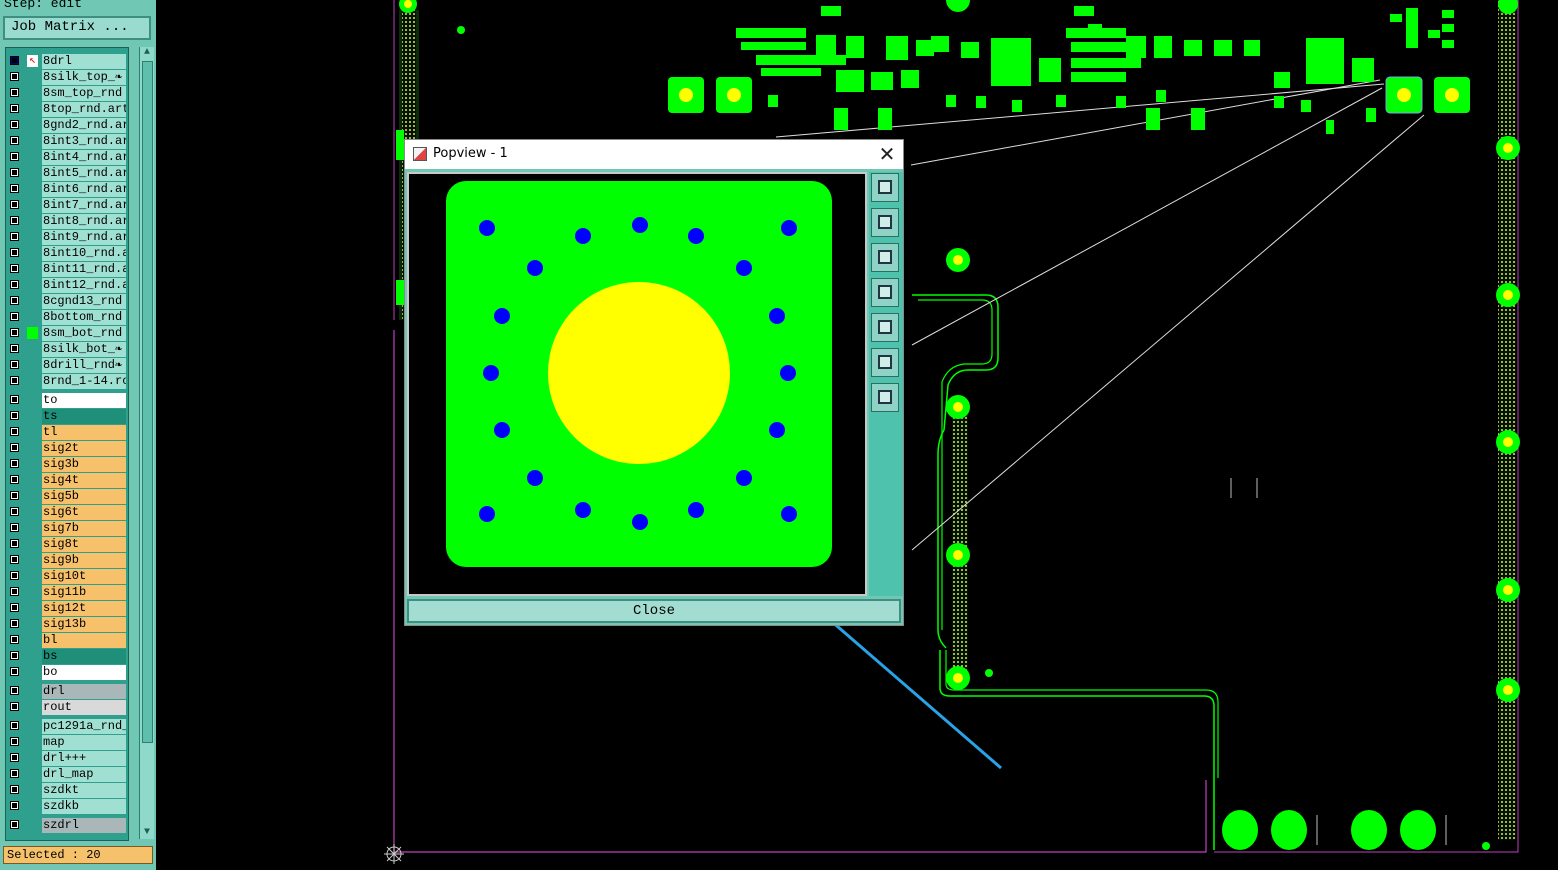 This screenshot has height=870, width=1558. Describe the element at coordinates (67, 480) in the screenshot. I see `layer-row: sig4t` at that location.